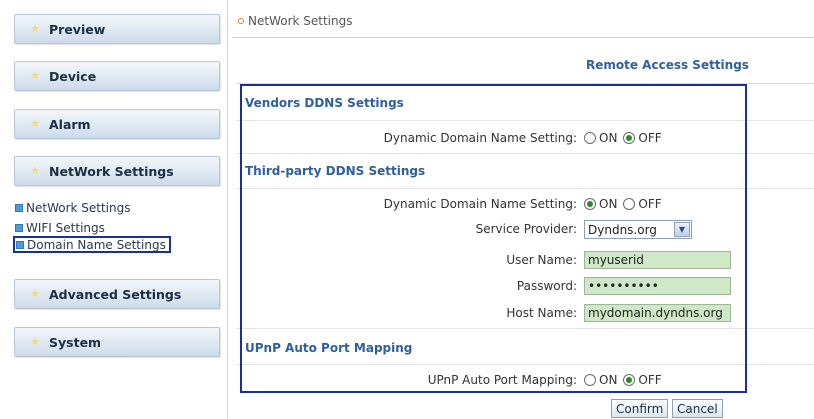 This screenshot has height=419, width=814. I want to click on third-party-ddns-radio-group: ON OFF, so click(626, 204).